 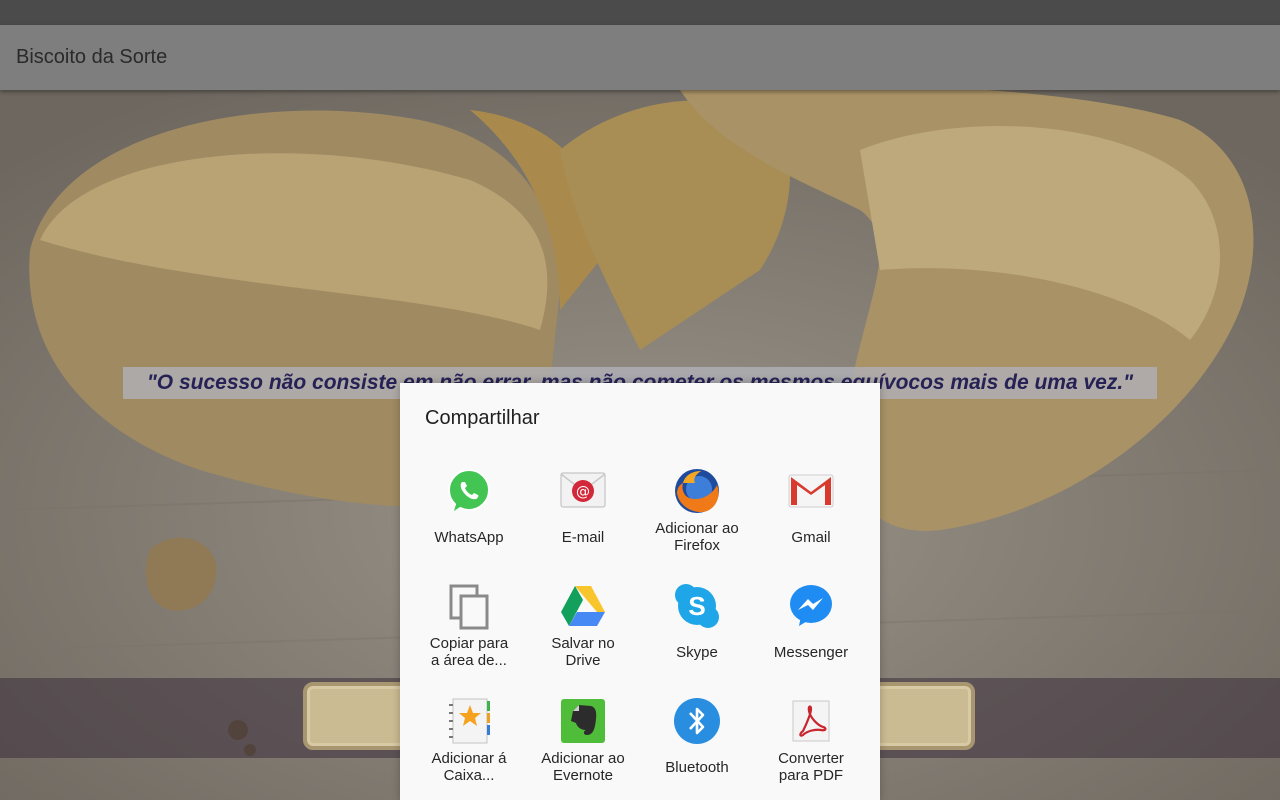 I want to click on app-bar: Biscoito da Sorte, so click(x=640, y=57).